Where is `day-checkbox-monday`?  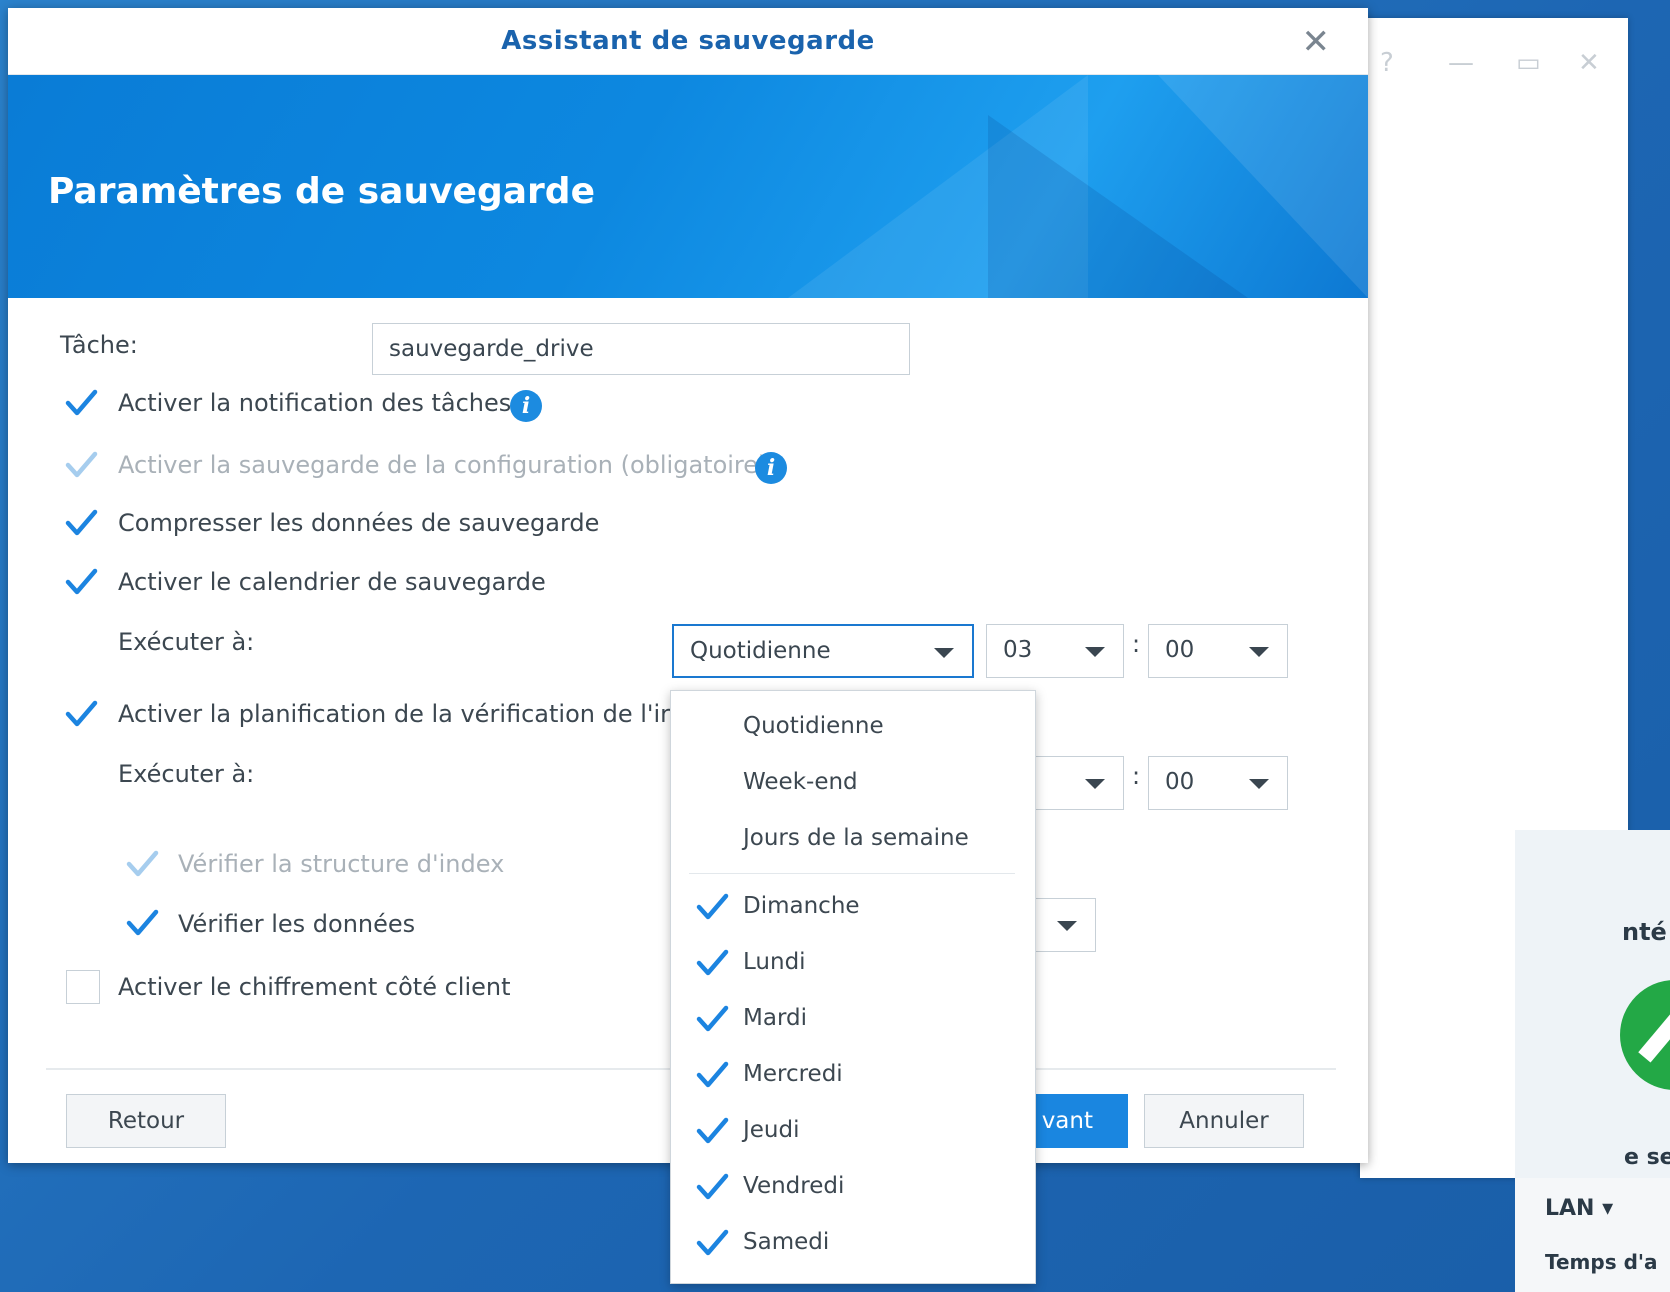
day-checkbox-monday is located at coordinates (712, 963).